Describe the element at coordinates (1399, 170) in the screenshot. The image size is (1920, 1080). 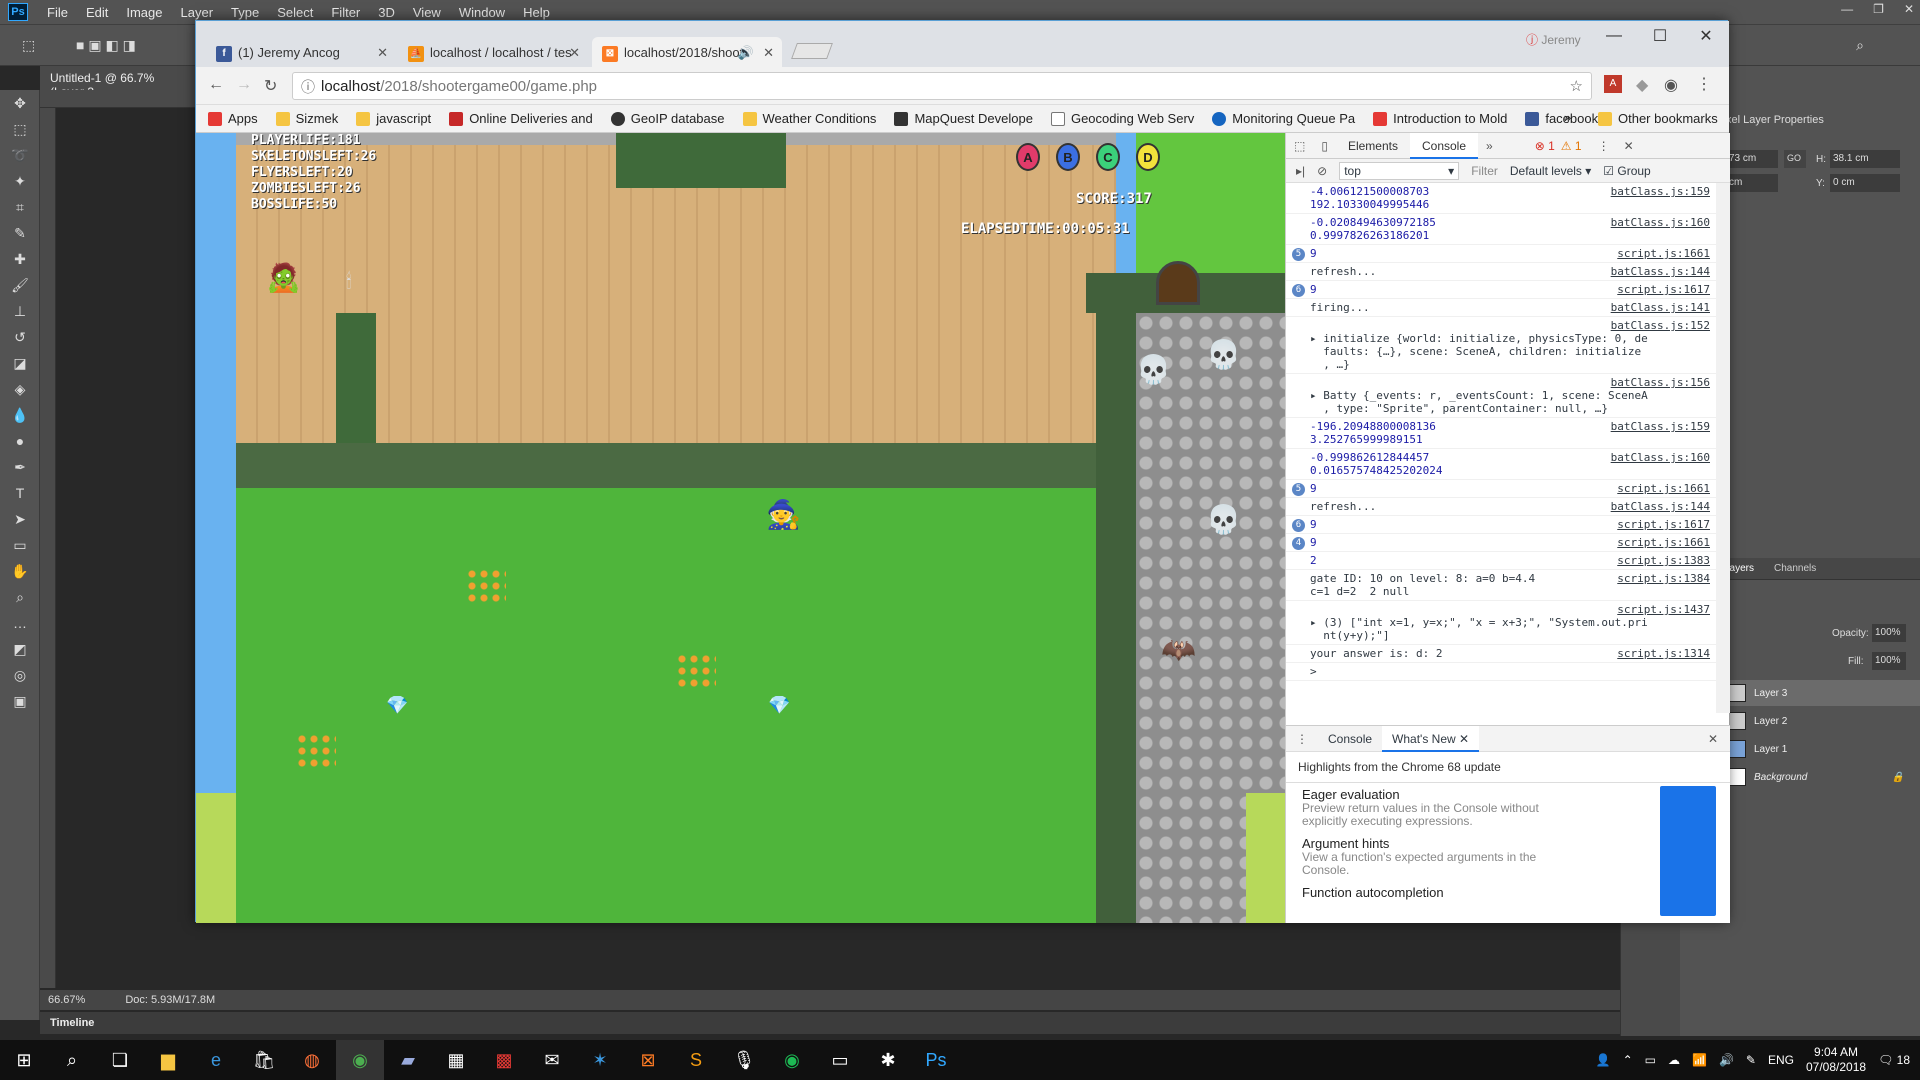
I see `context-select: top ▾` at that location.